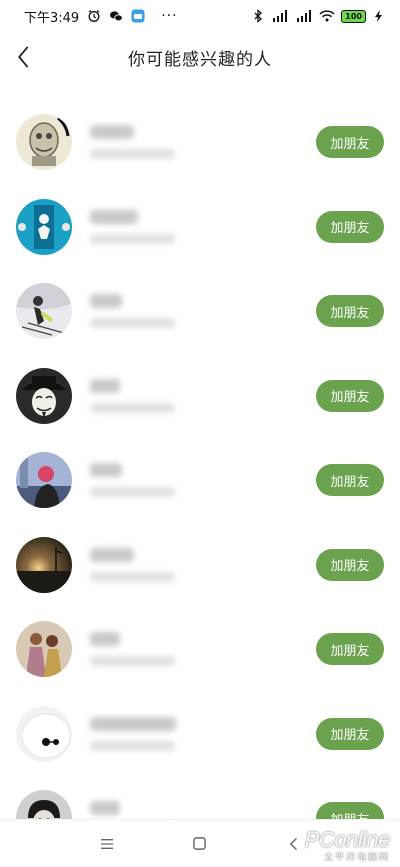 The image size is (400, 867). I want to click on more-indicator: ···, so click(169, 16).